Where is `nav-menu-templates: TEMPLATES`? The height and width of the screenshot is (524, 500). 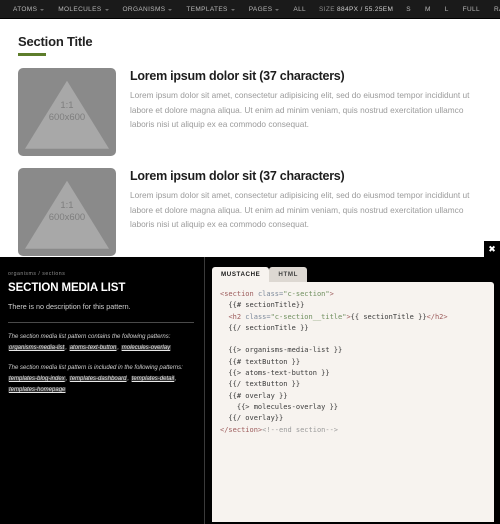
nav-menu-templates: TEMPLATES is located at coordinates (210, 9).